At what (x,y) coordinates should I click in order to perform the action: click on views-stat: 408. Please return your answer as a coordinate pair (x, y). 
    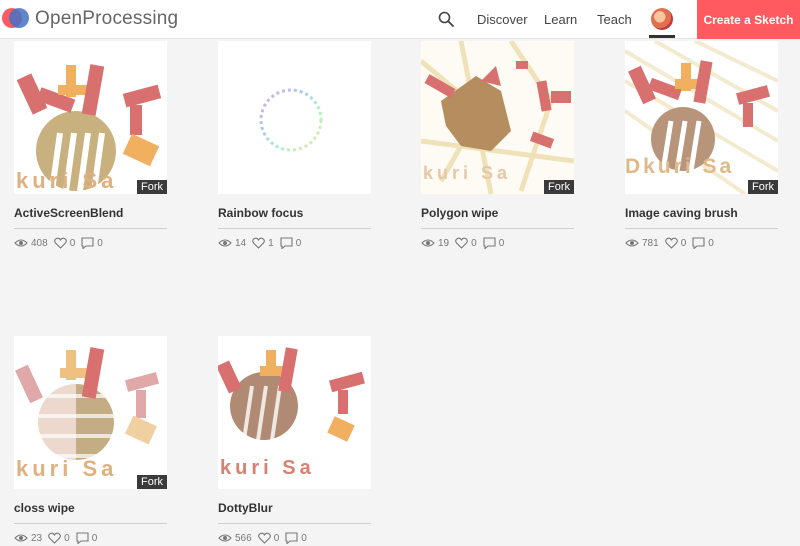
    Looking at the image, I should click on (31, 243).